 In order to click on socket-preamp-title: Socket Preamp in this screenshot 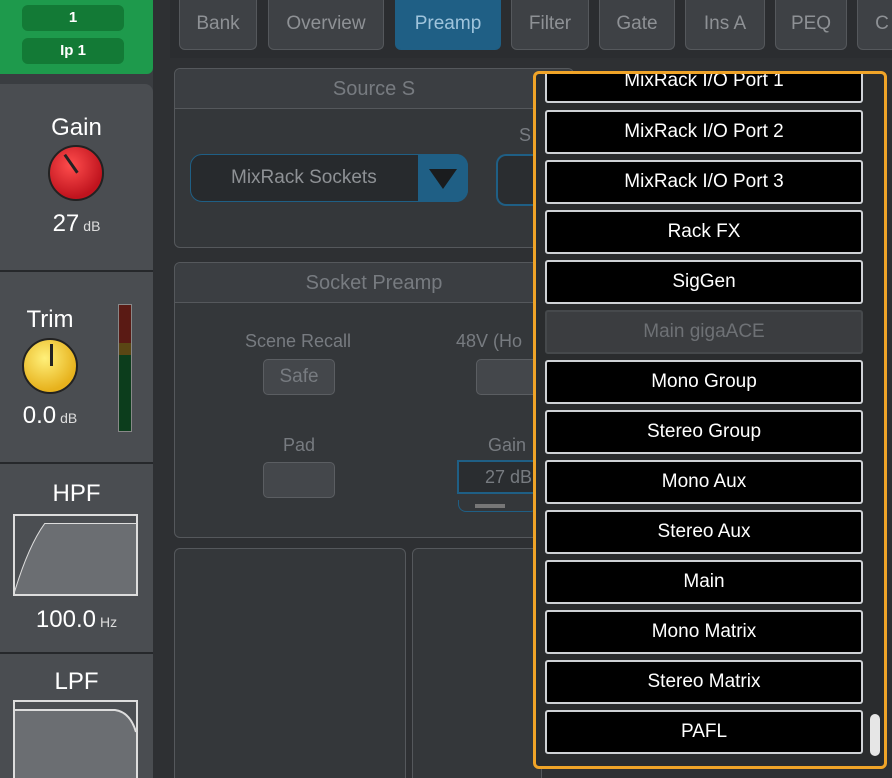, I will do `click(374, 283)`.